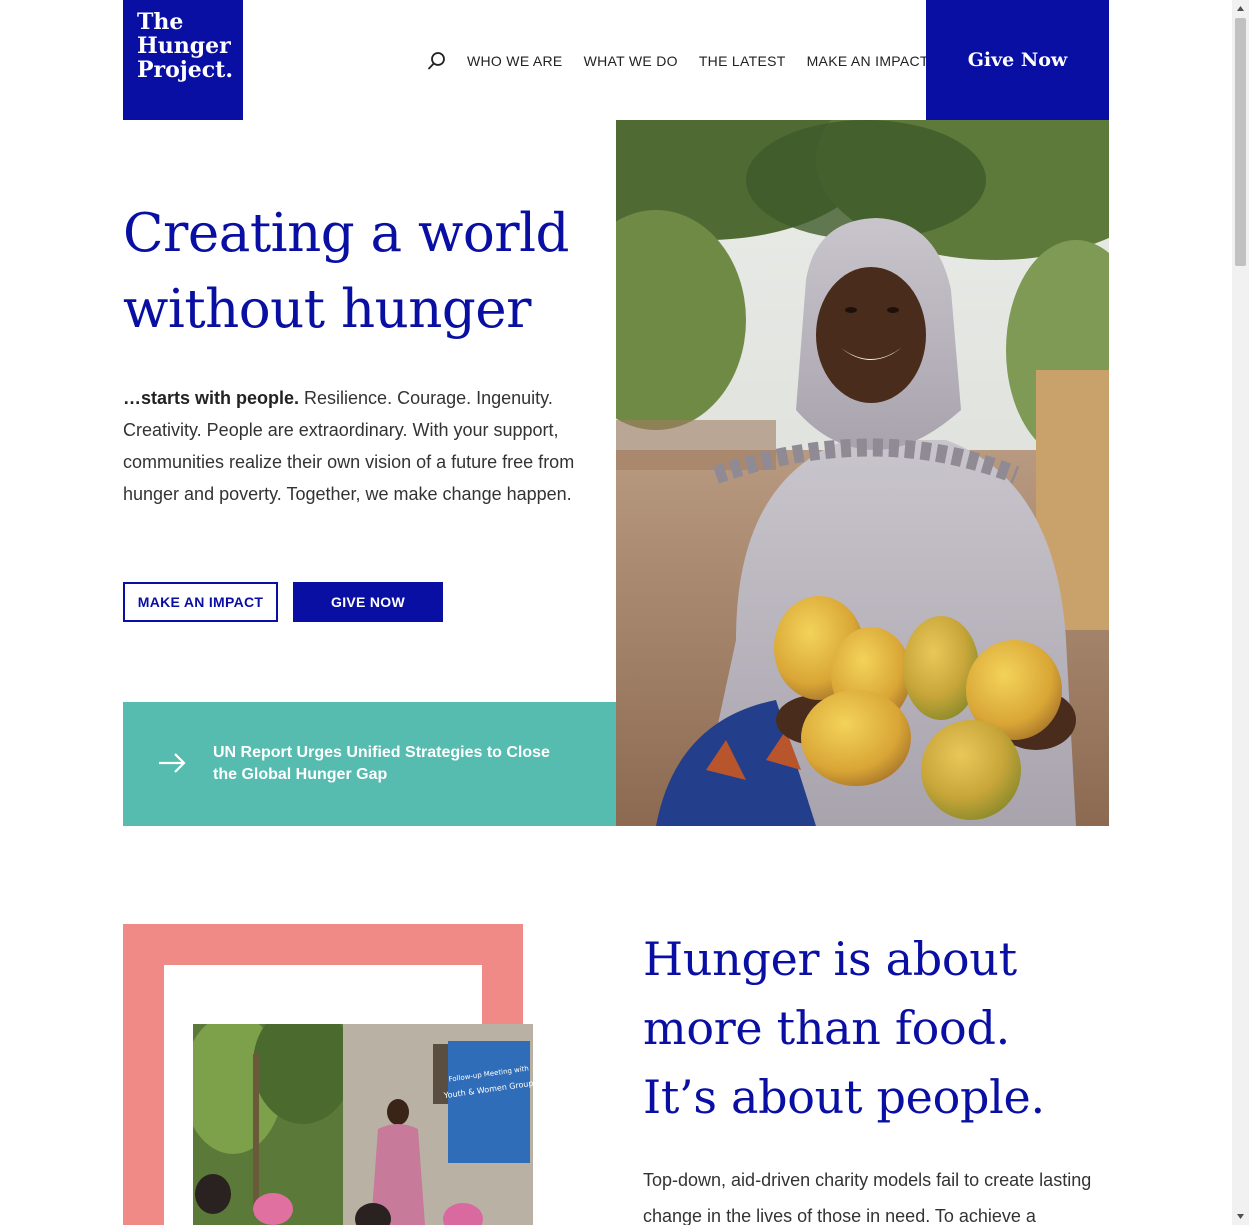 This screenshot has height=1230, width=1249. What do you see at coordinates (742, 61) in the screenshot?
I see `nav-the-latest: THE LATEST` at bounding box center [742, 61].